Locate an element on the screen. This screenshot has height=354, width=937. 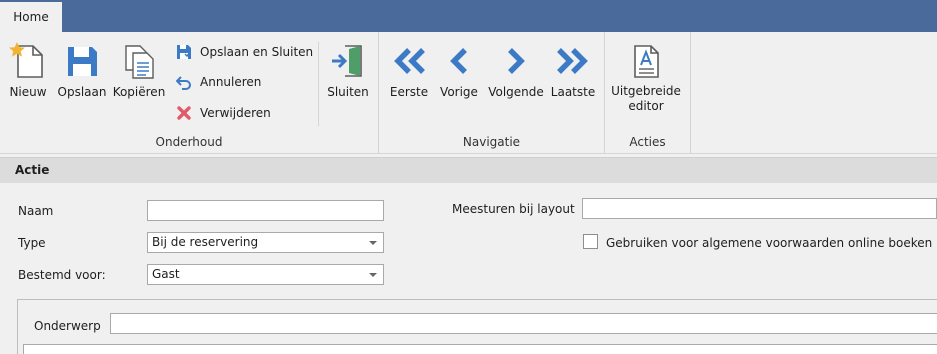
exit-door-icon is located at coordinates (347, 61).